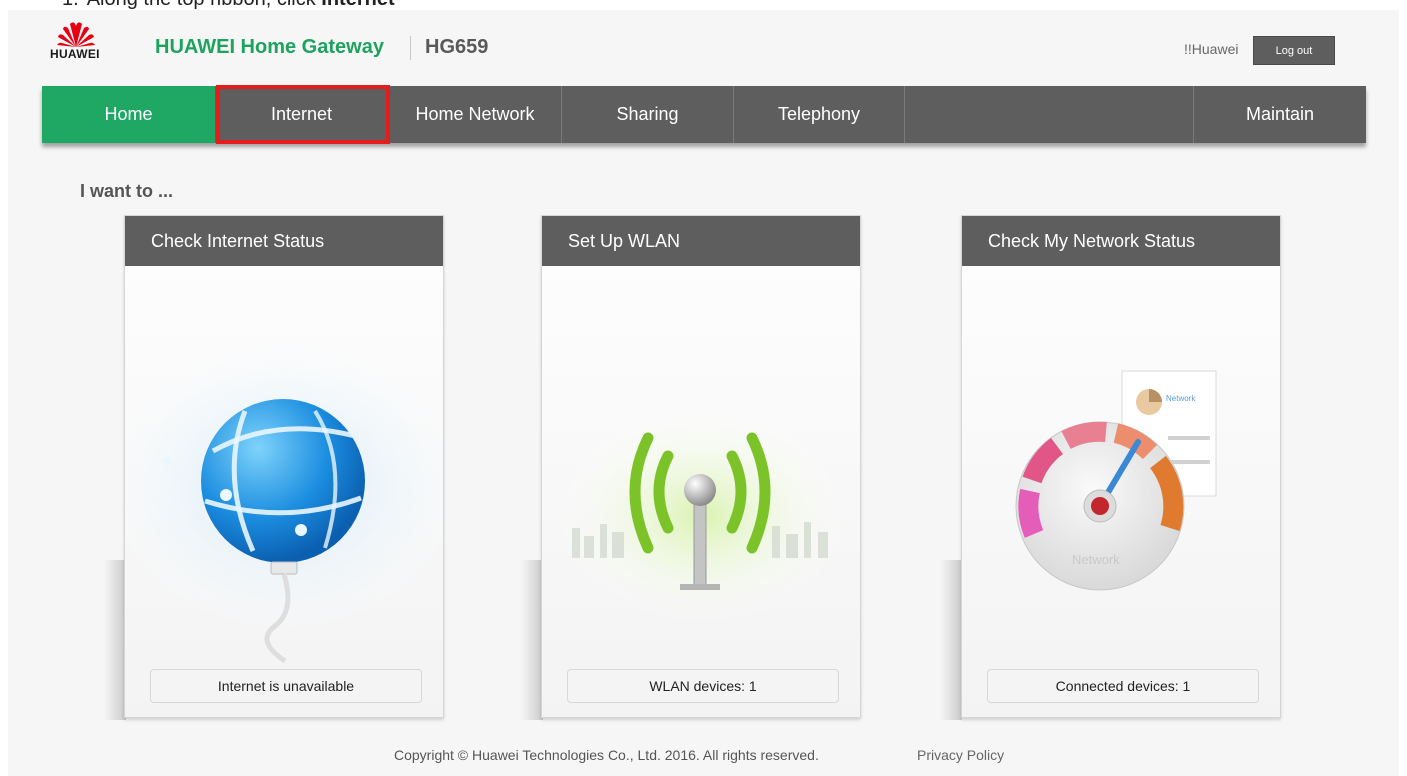 Image resolution: width=1407 pixels, height=776 pixels. Describe the element at coordinates (1123, 686) in the screenshot. I see `connected-devices-text: Connected devices: 1` at that location.